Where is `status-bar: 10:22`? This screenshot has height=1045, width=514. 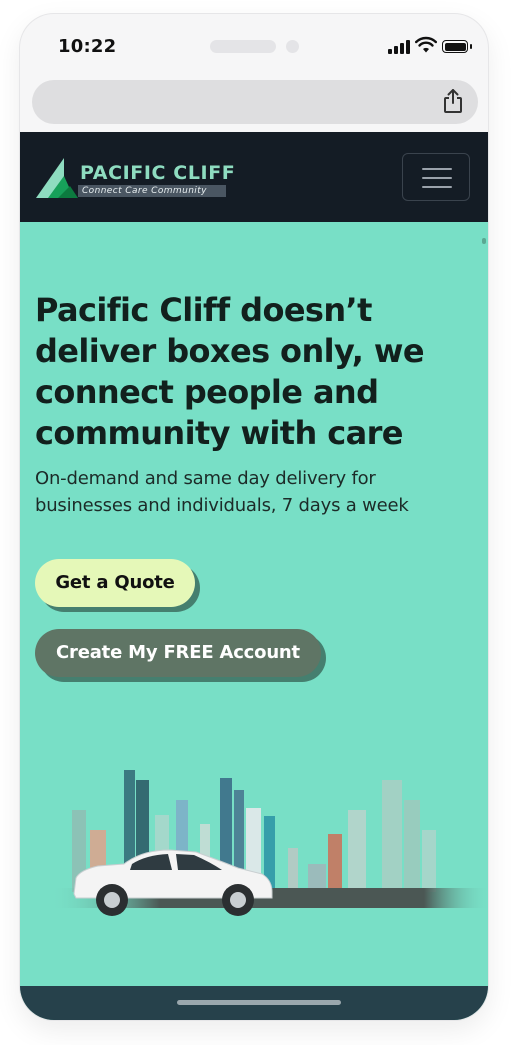
status-bar: 10:22 is located at coordinates (254, 44).